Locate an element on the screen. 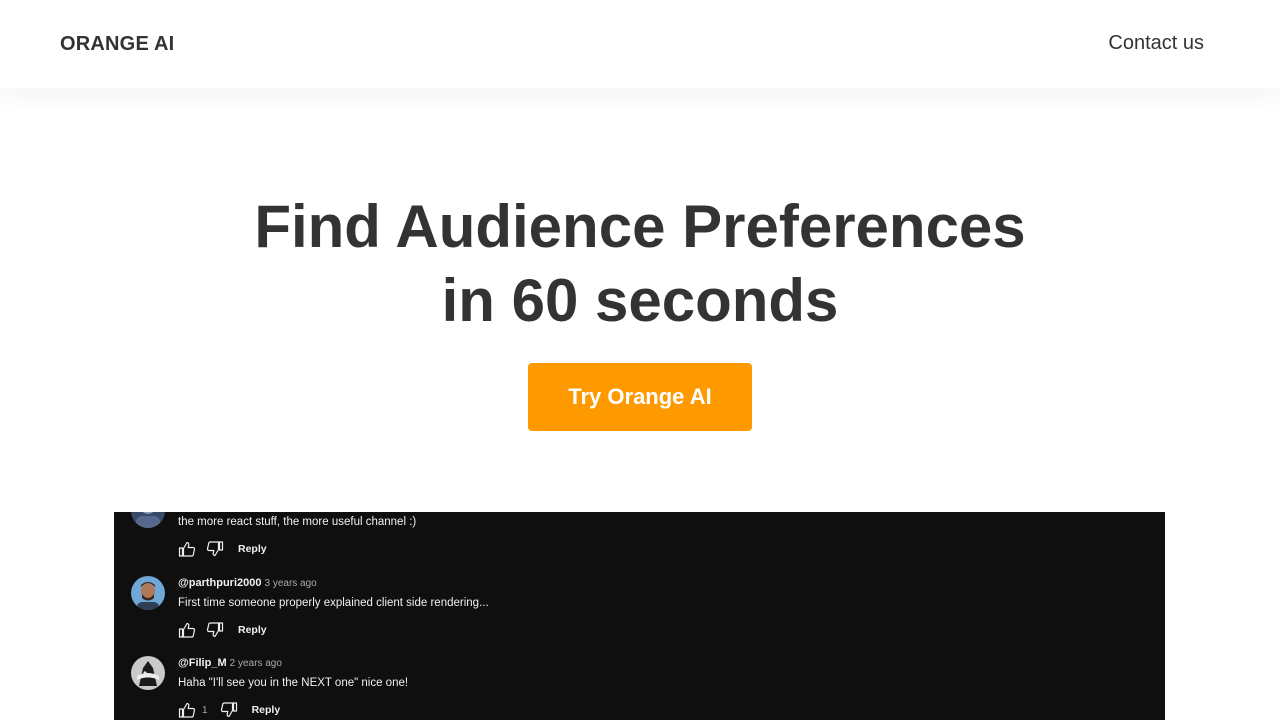 Image resolution: width=1280 pixels, height=720 pixels. hero-title-line-2: in 60 seconds is located at coordinates (640, 300).